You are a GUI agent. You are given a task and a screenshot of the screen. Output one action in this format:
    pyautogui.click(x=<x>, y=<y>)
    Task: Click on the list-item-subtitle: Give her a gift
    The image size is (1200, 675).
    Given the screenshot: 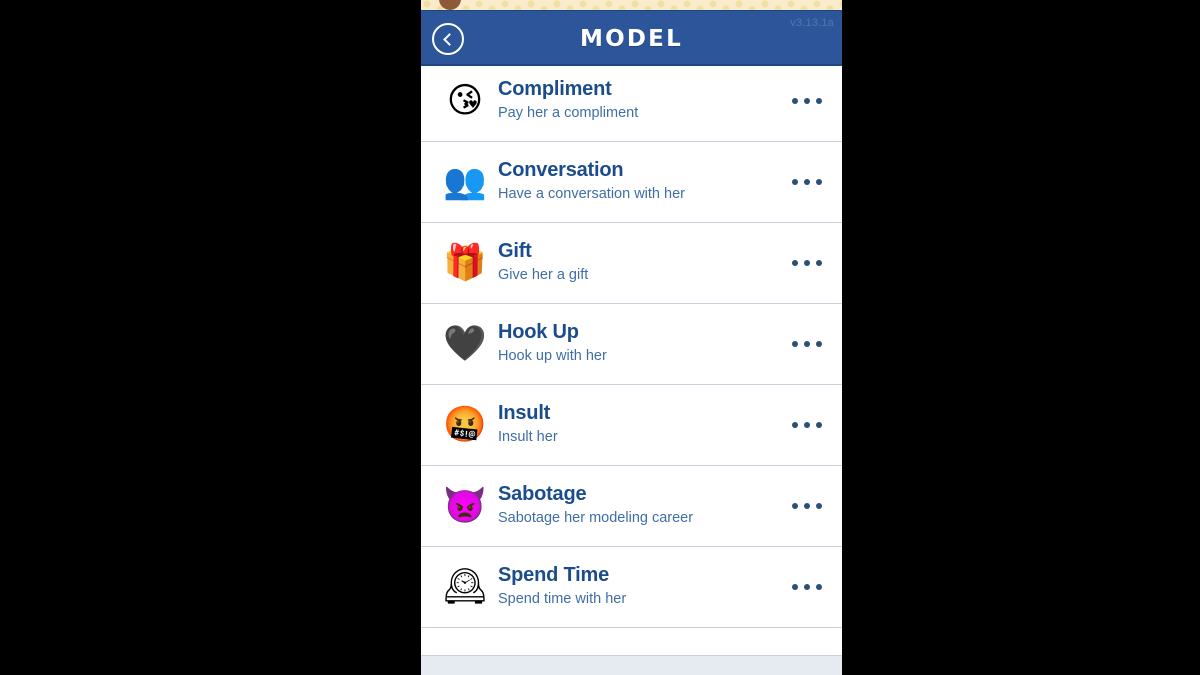 What is the action you would take?
    pyautogui.click(x=543, y=274)
    